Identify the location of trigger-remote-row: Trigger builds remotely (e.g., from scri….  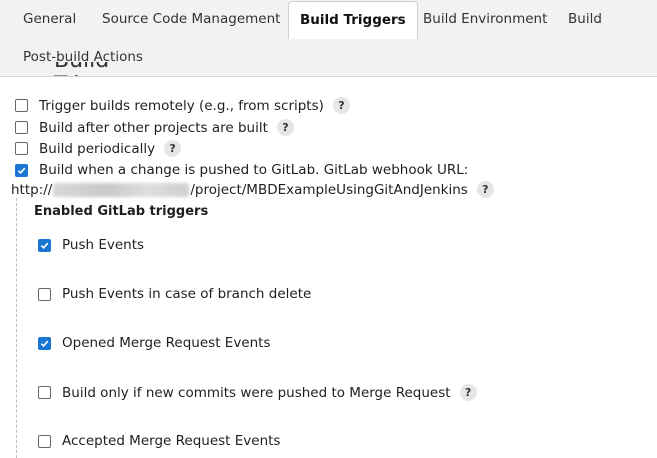
(182, 105).